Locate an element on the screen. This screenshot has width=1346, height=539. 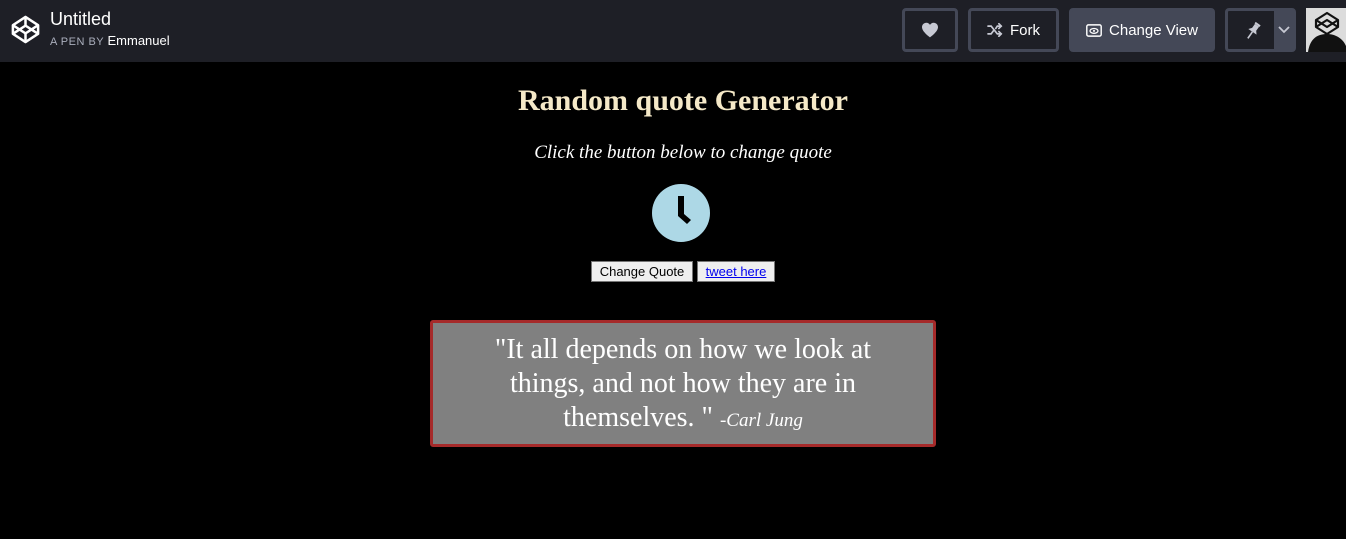
heart-button is located at coordinates (930, 30).